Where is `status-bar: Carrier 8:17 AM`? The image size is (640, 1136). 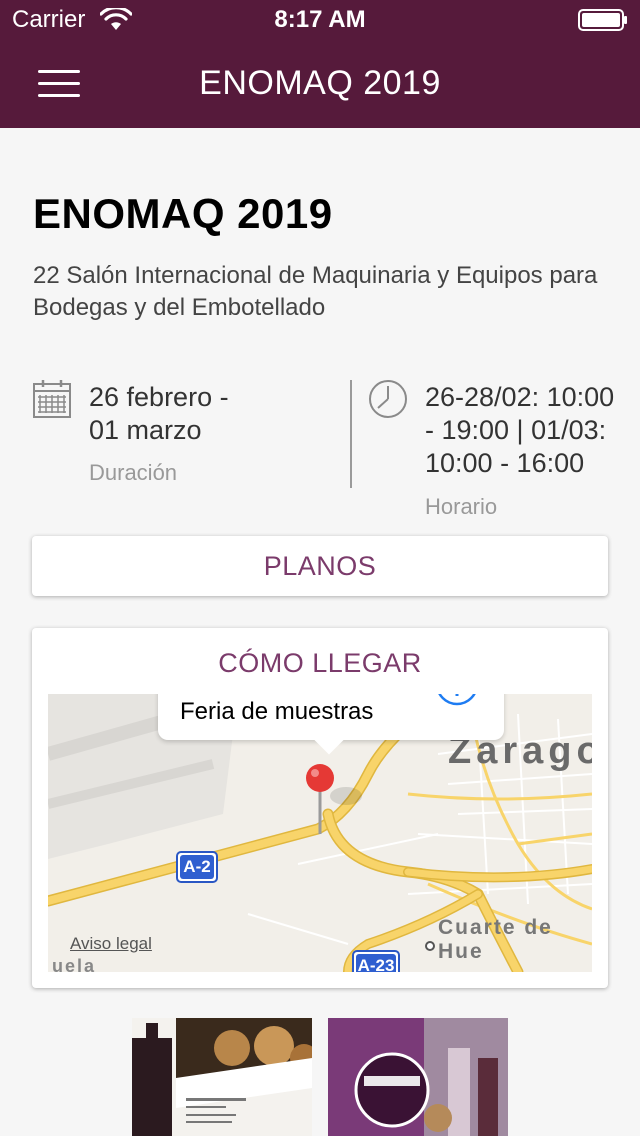 status-bar: Carrier 8:17 AM is located at coordinates (320, 20).